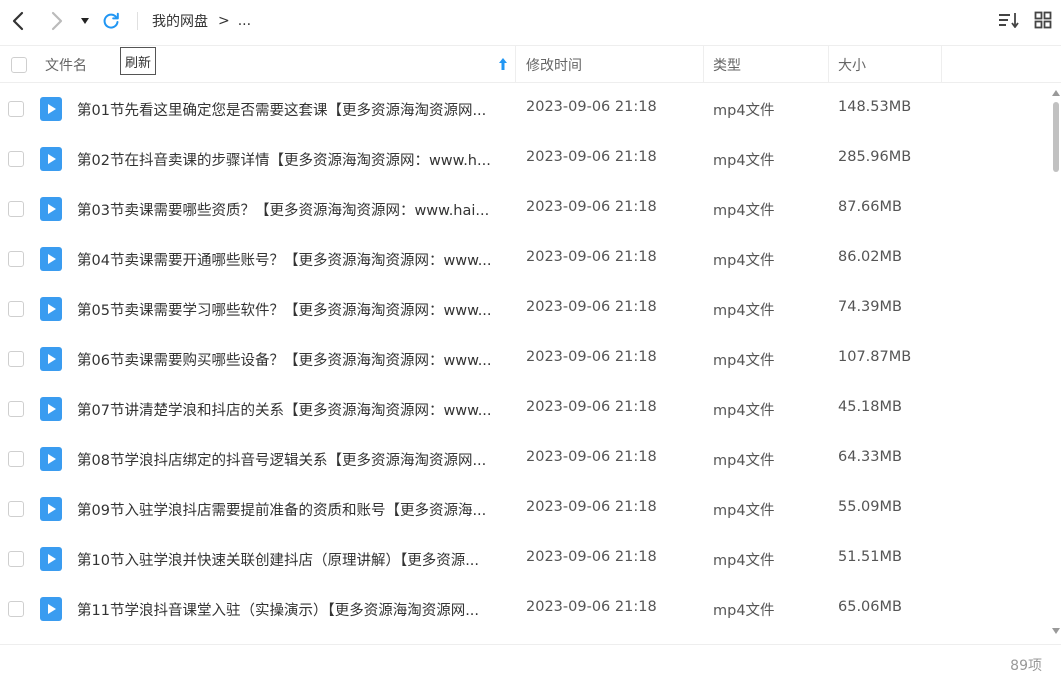  What do you see at coordinates (870, 307) in the screenshot?
I see `file-size: 74.39MB` at bounding box center [870, 307].